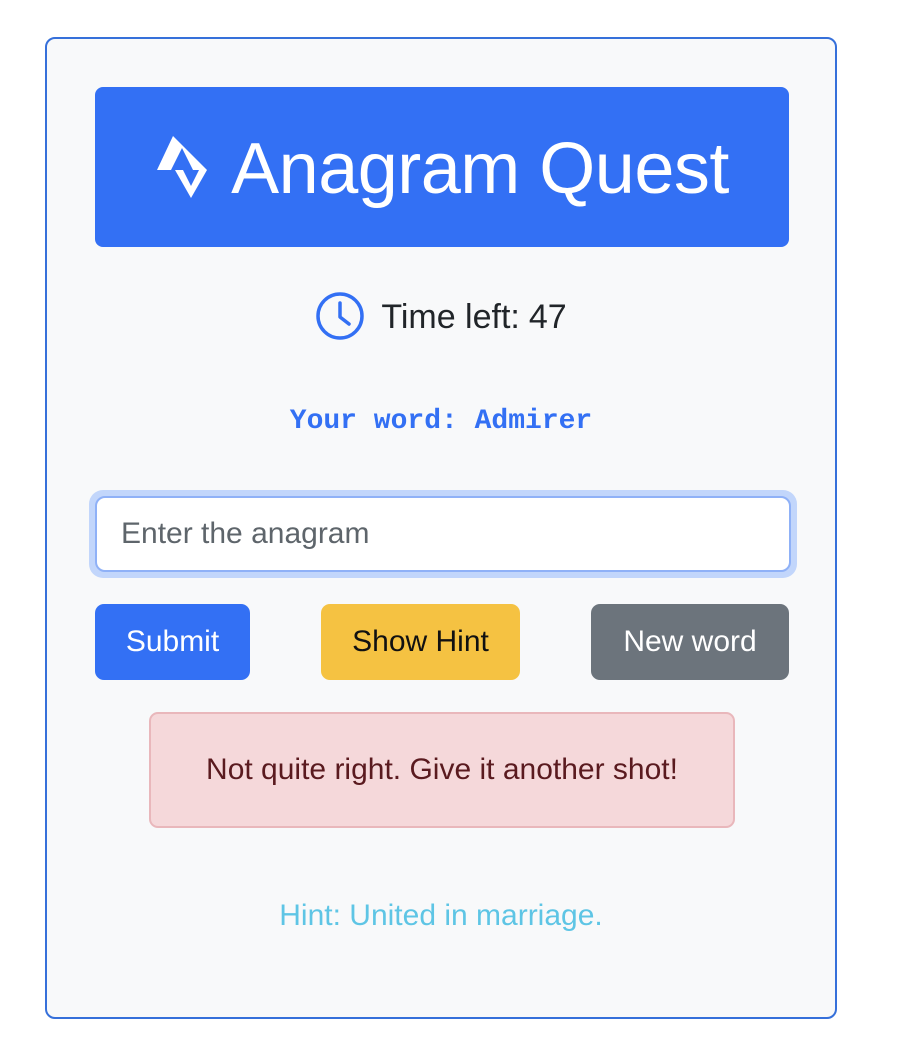  What do you see at coordinates (533, 421) in the screenshot?
I see `word-value: Admirer` at bounding box center [533, 421].